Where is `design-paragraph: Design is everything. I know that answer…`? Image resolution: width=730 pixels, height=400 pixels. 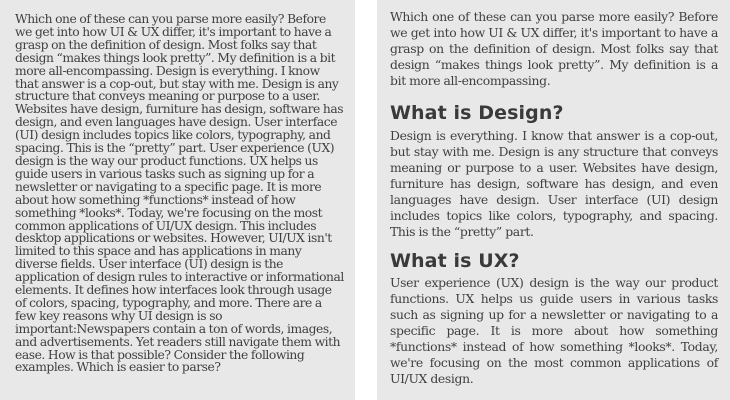 design-paragraph: Design is everything. I know that answer… is located at coordinates (554, 183).